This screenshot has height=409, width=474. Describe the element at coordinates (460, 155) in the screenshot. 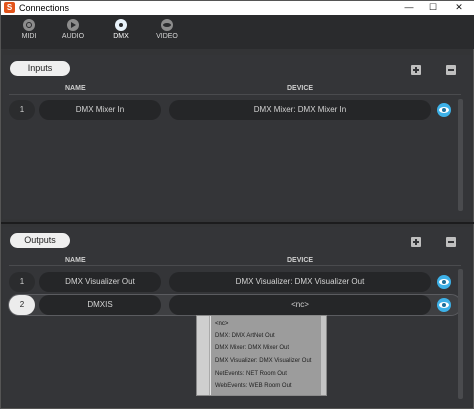

I see `inputs-scrollbar` at that location.